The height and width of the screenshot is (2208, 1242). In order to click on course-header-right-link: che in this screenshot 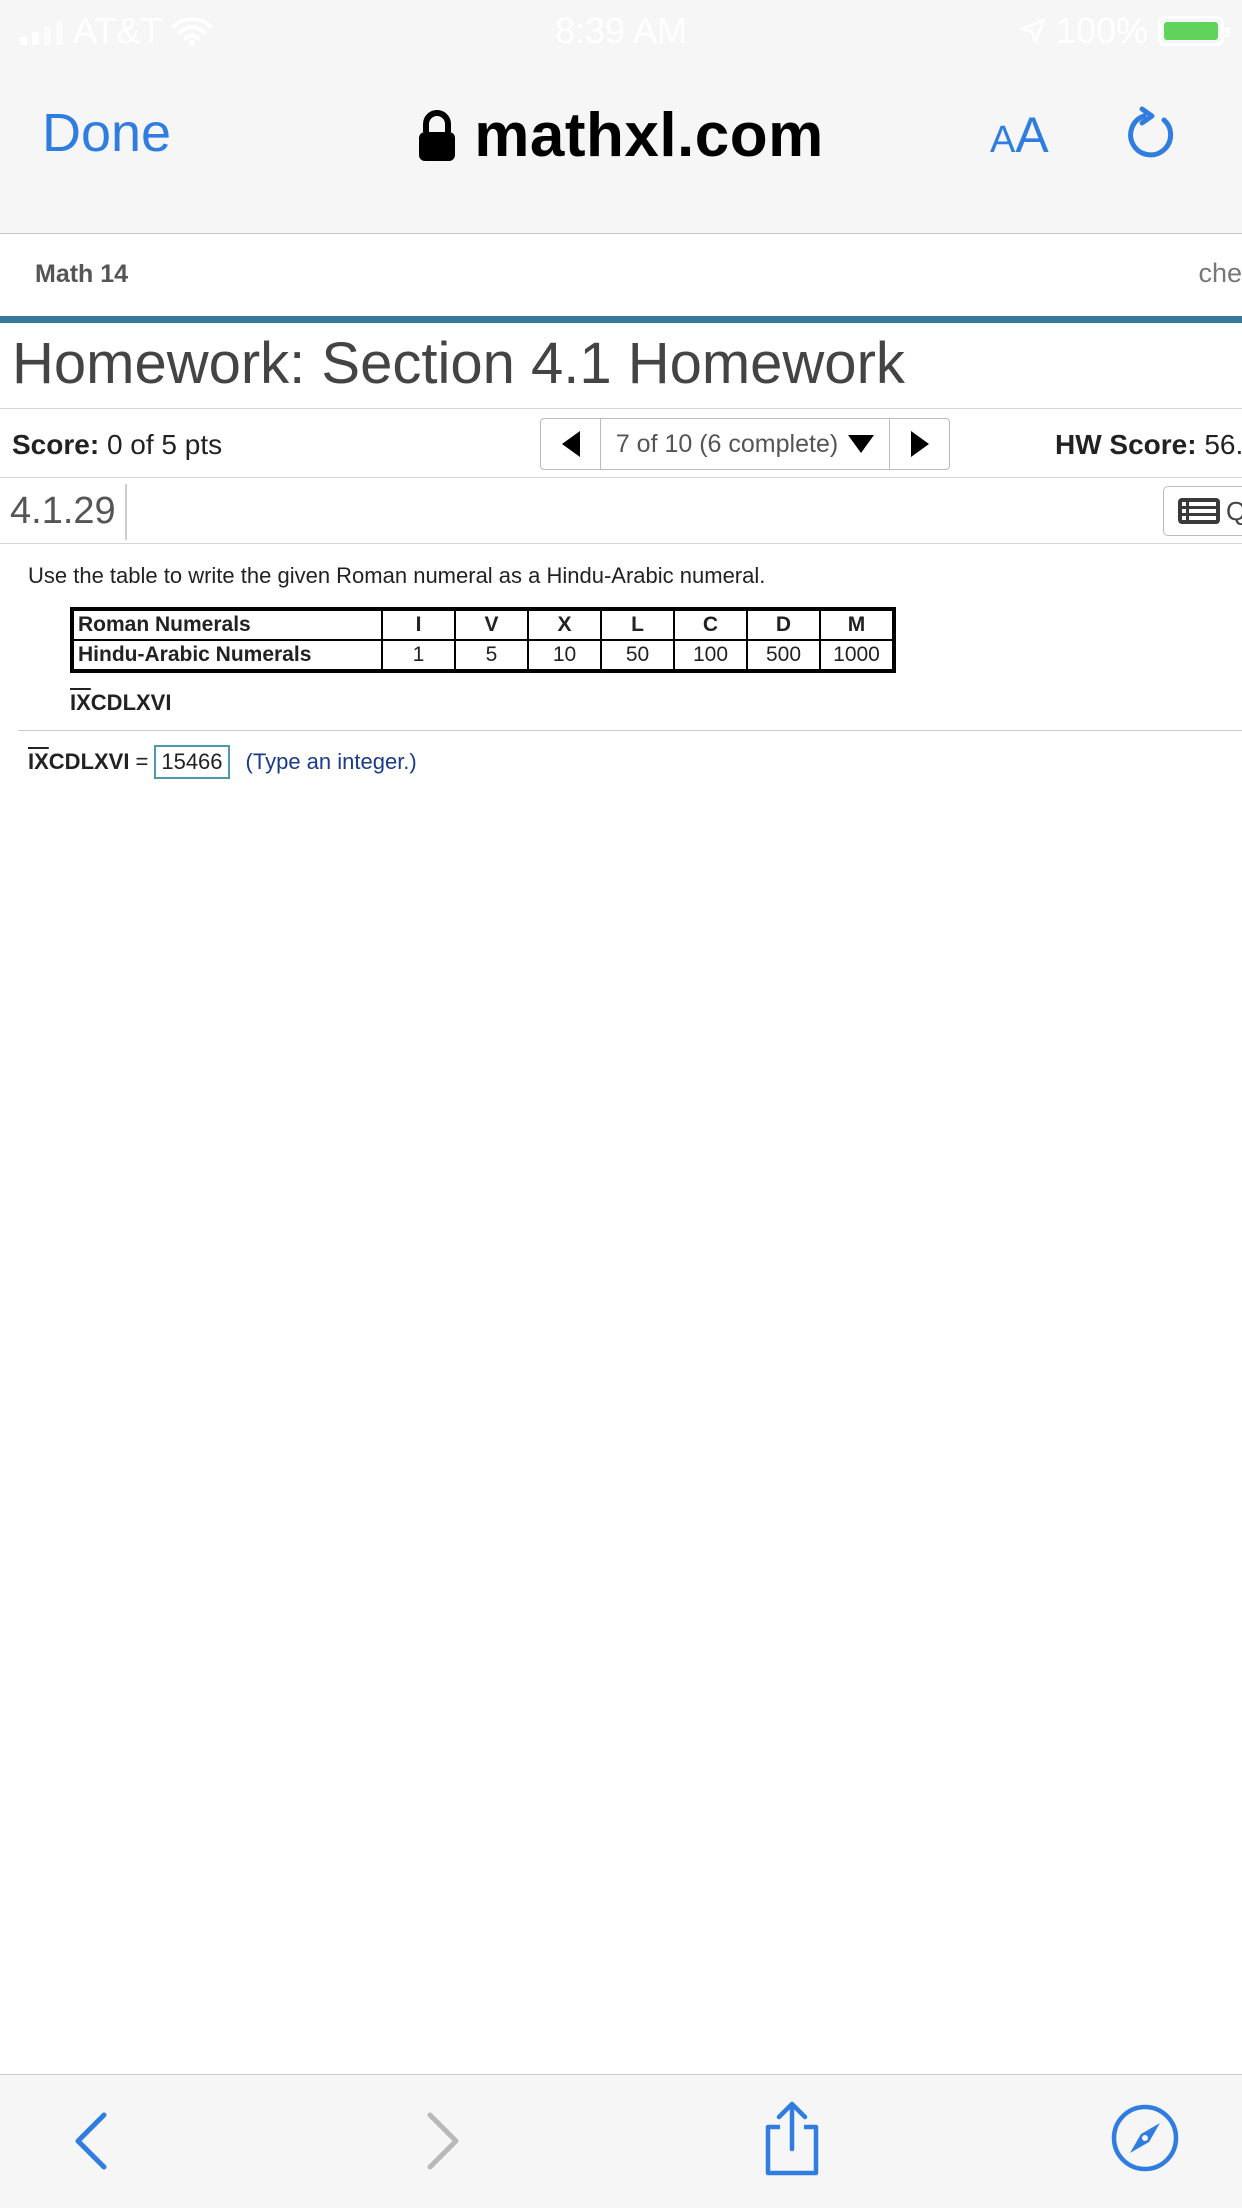, I will do `click(1220, 273)`.